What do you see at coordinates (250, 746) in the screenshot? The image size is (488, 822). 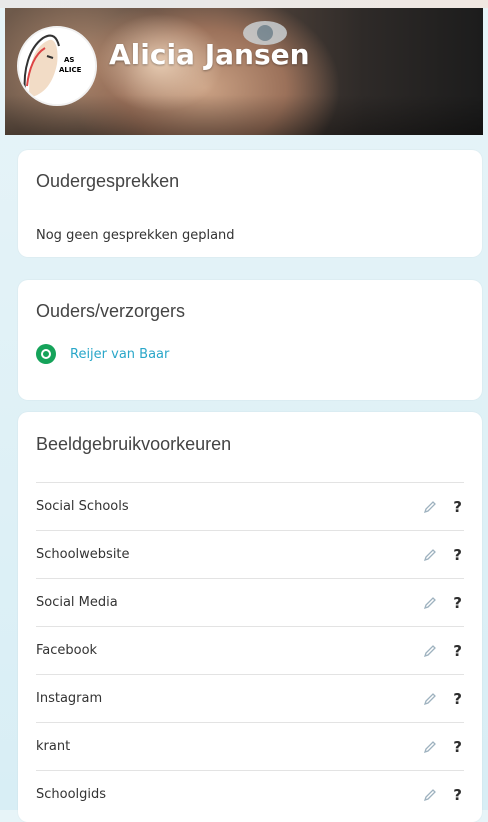 I see `preference-row: krant ?` at bounding box center [250, 746].